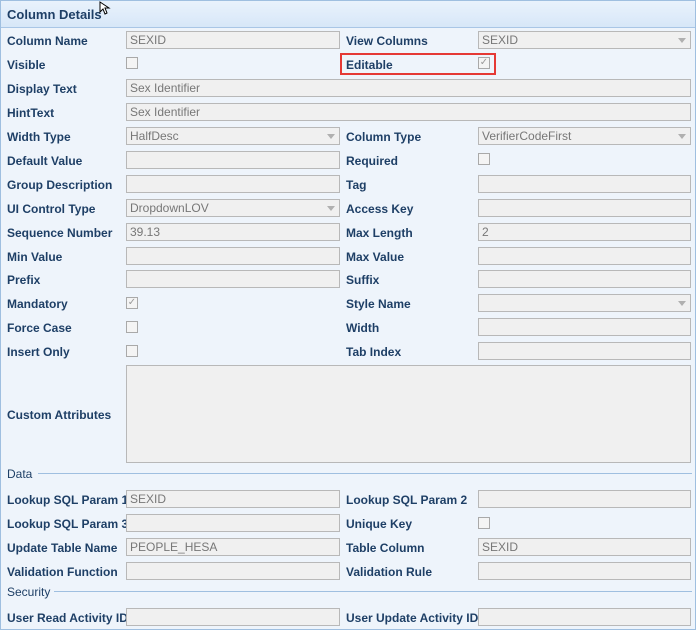 This screenshot has height=630, width=696. Describe the element at coordinates (584, 499) in the screenshot. I see `lookup-sql-param-2-field` at that location.